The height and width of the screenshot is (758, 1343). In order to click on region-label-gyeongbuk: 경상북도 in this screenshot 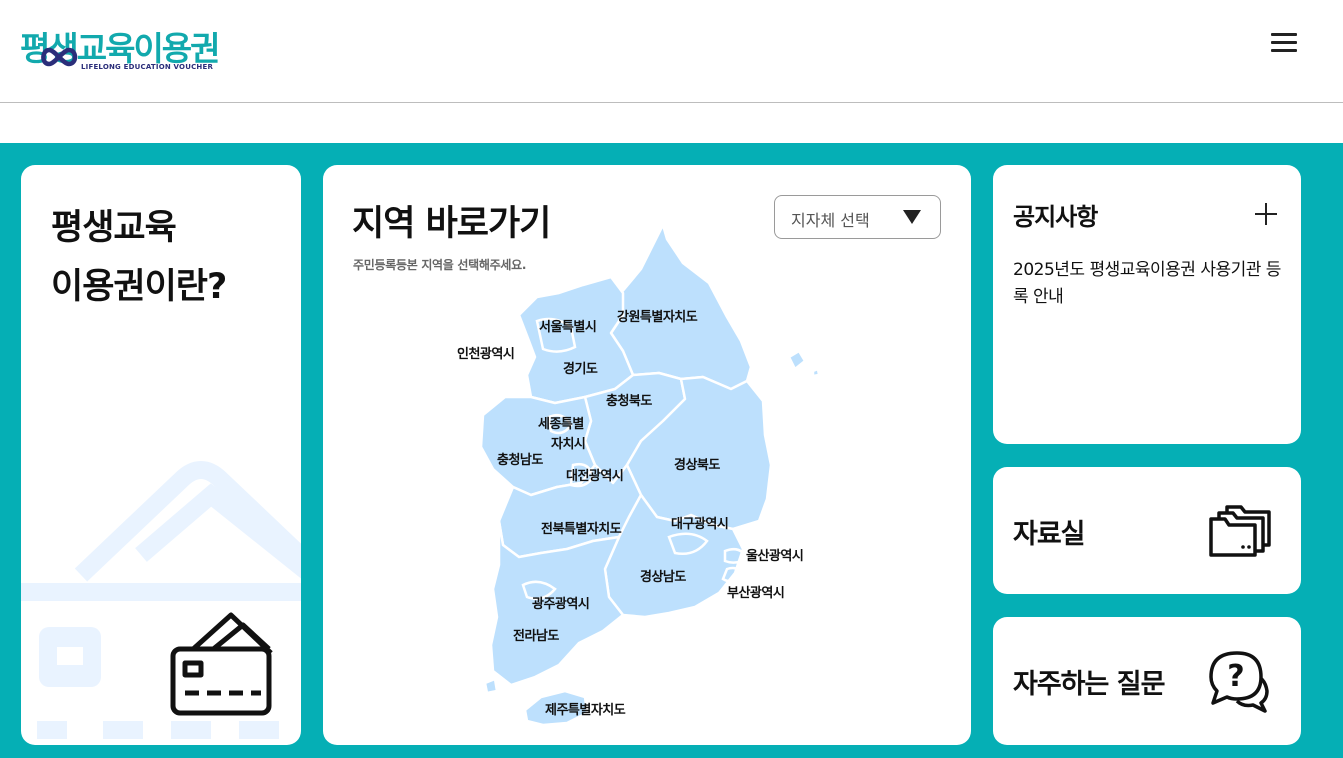, I will do `click(697, 465)`.